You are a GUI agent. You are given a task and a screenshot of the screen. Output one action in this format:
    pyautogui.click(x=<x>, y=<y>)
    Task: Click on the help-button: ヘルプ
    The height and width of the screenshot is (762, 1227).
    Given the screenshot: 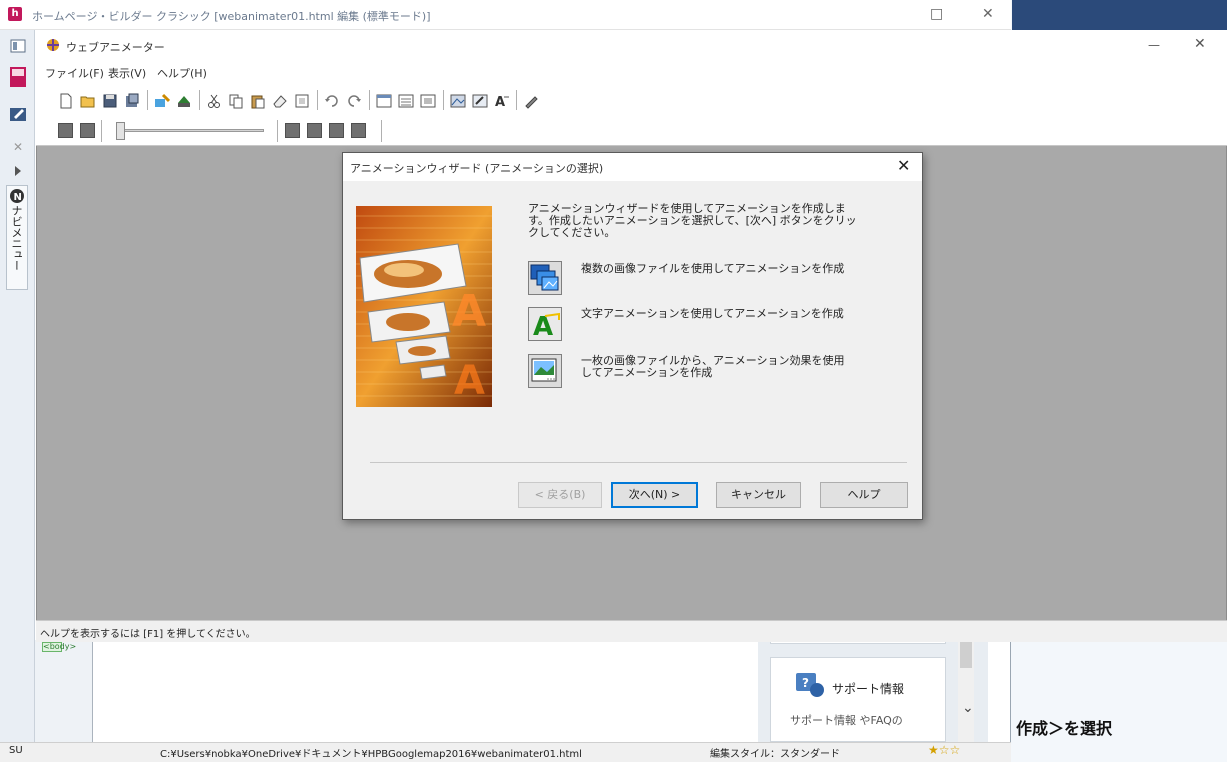 What is the action you would take?
    pyautogui.click(x=864, y=495)
    